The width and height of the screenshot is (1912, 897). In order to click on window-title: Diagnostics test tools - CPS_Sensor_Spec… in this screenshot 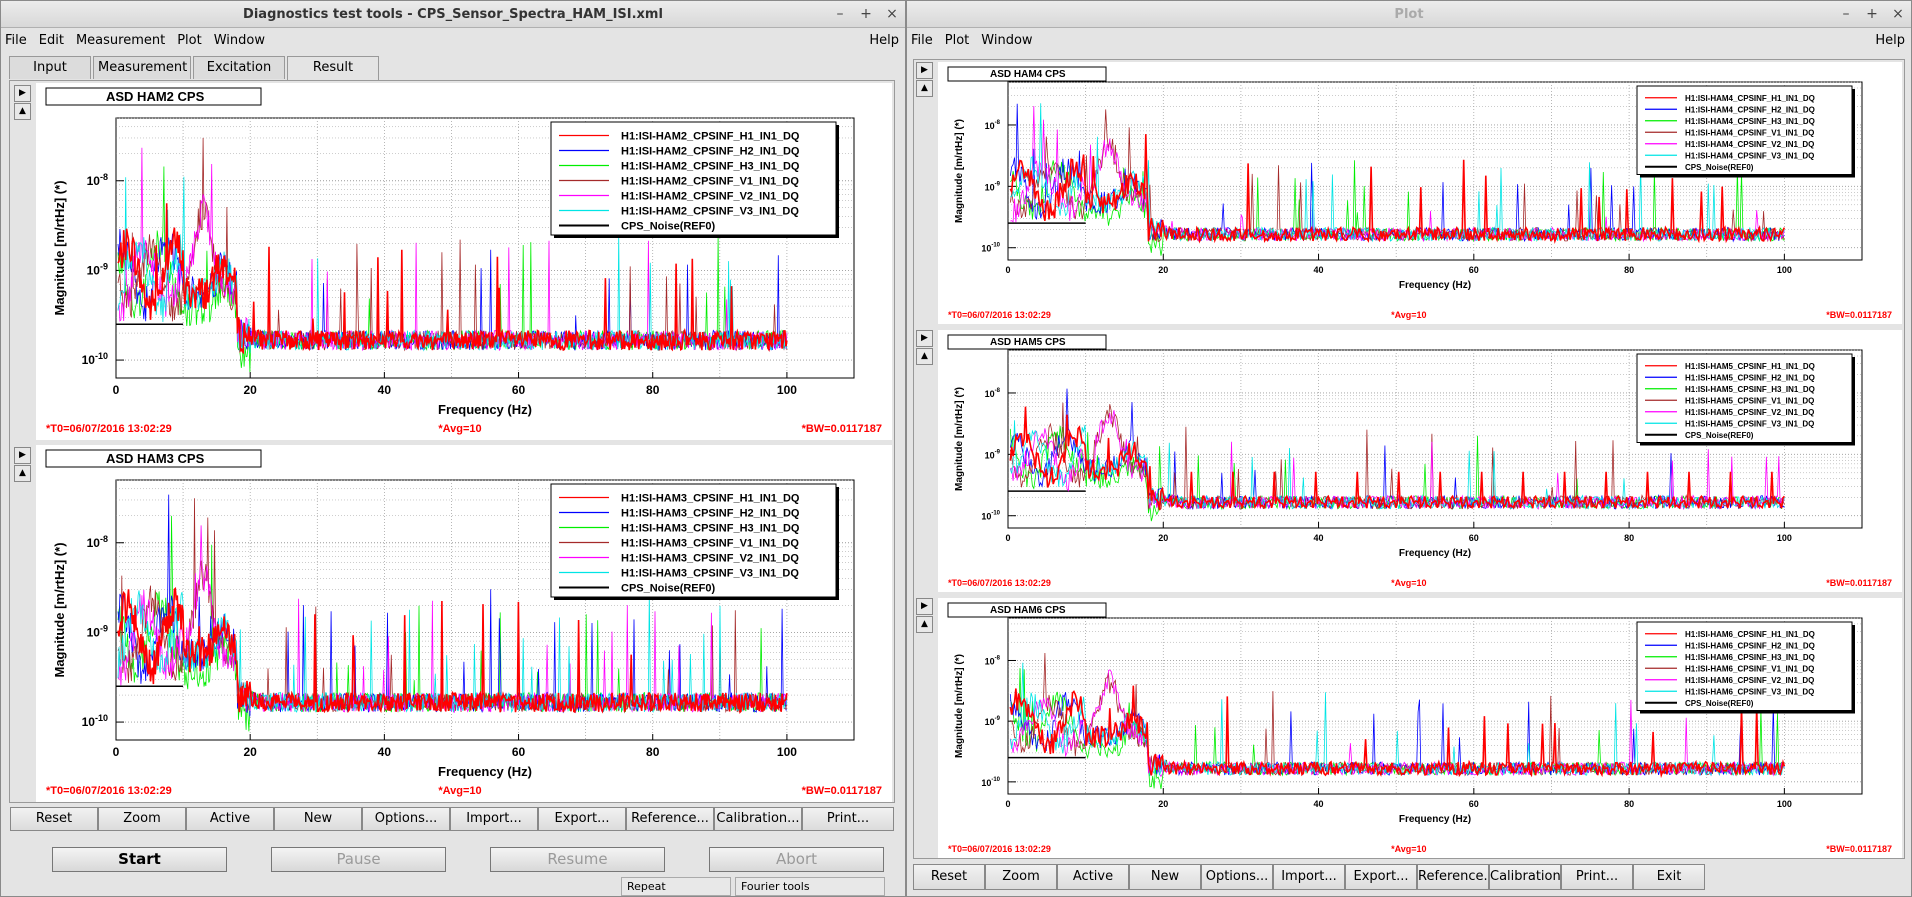, I will do `click(453, 14)`.